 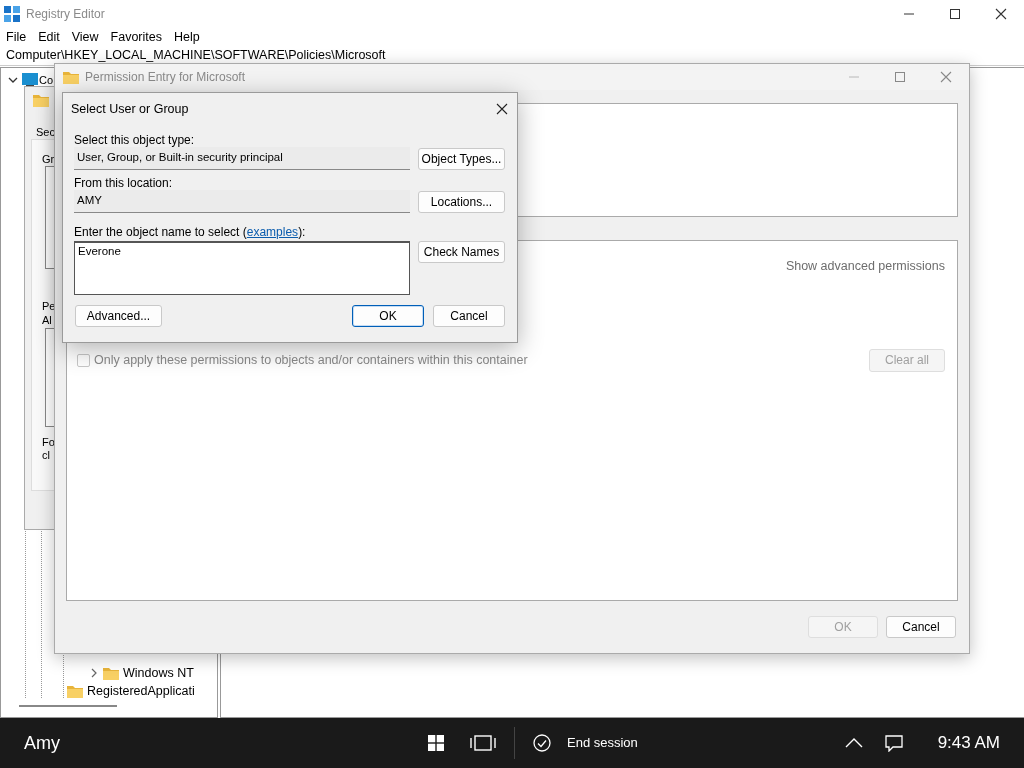 I want to click on task-view-icon, so click(x=483, y=743).